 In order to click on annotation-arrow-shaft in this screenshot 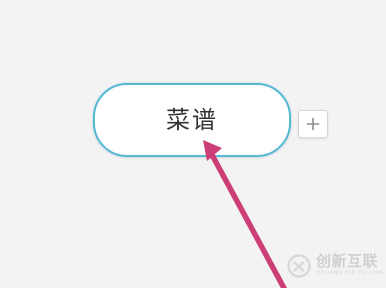, I will do `click(248, 219)`.